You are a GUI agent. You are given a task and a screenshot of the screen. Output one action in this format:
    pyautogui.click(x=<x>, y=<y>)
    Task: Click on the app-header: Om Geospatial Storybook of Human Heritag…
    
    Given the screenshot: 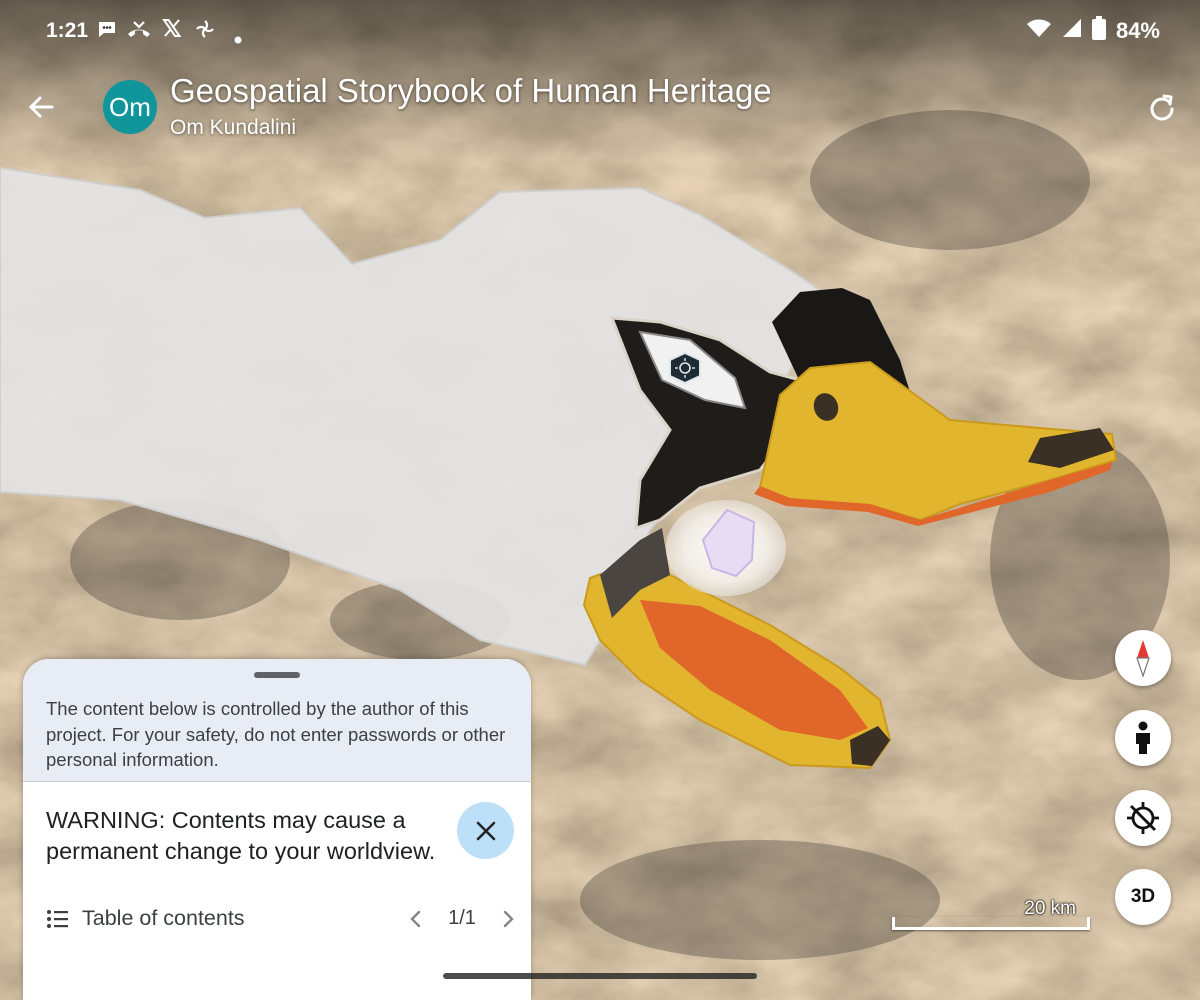 What is the action you would take?
    pyautogui.click(x=600, y=107)
    